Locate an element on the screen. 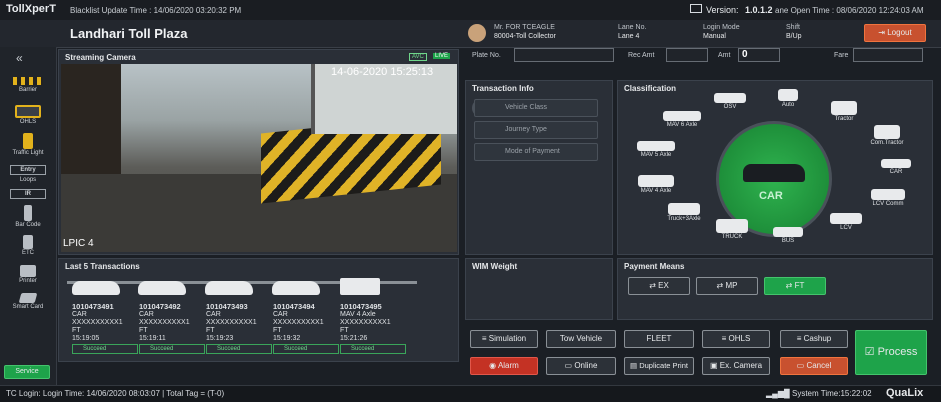 This screenshot has width=941, height=402. login-mode: Manual is located at coordinates (714, 36).